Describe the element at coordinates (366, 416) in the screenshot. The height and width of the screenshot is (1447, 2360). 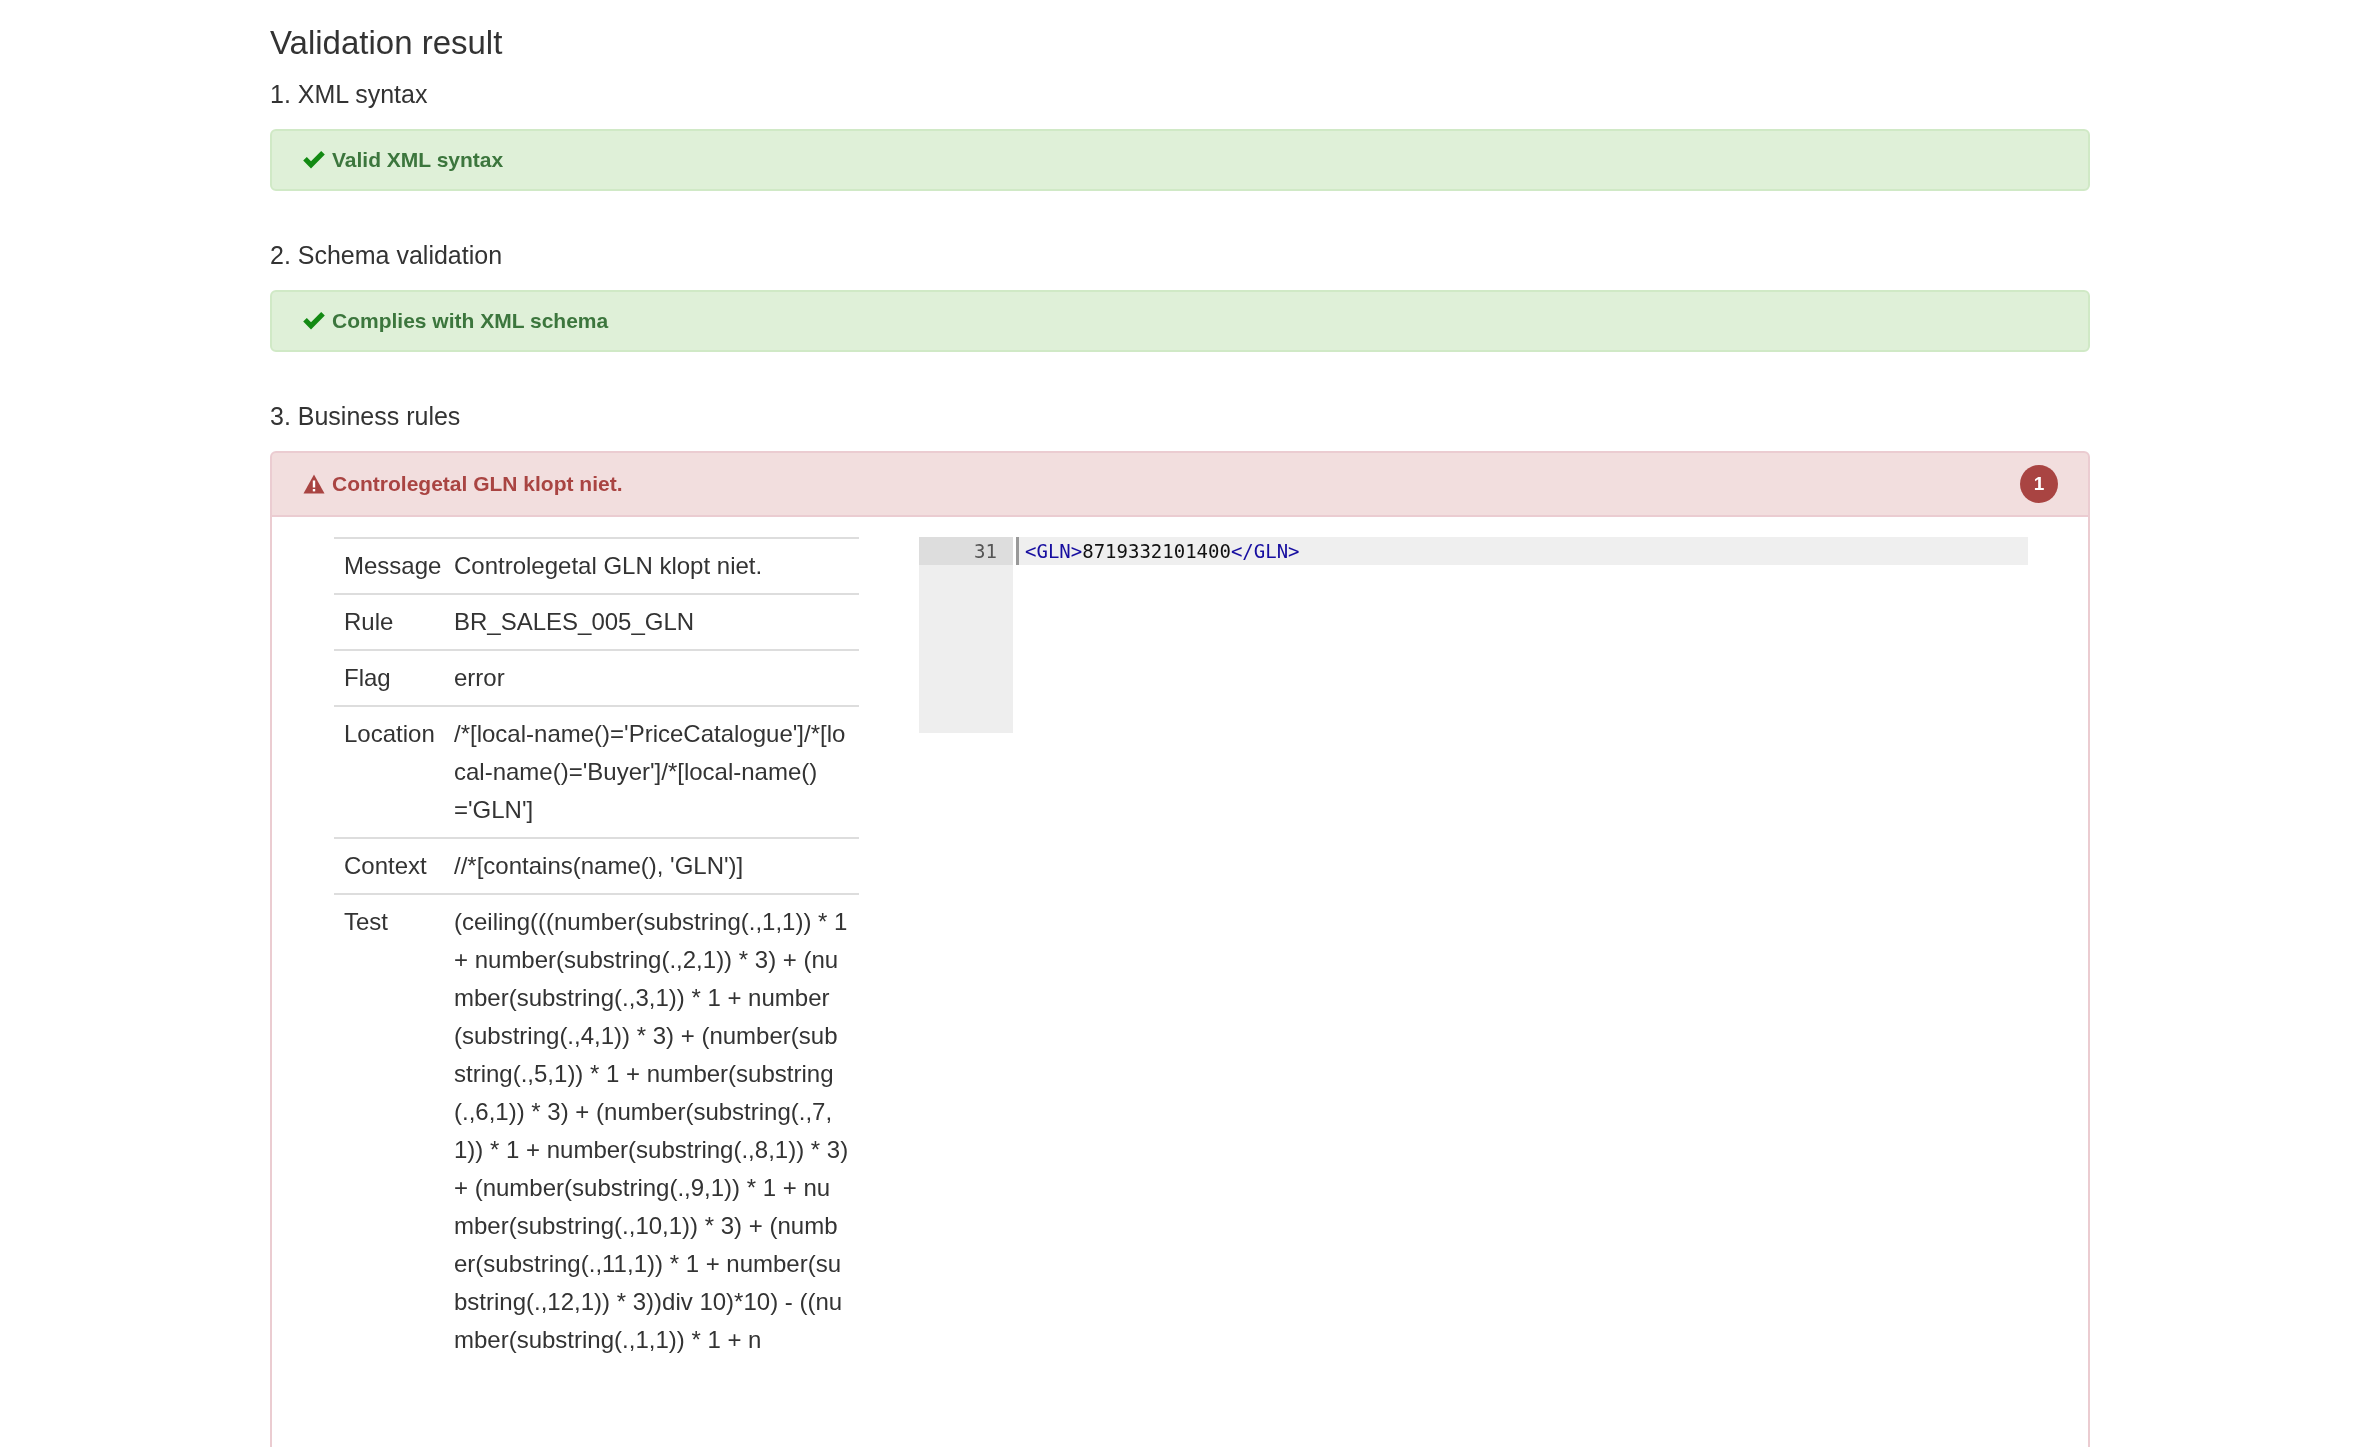
I see `section-heading: 3. Business rules` at that location.